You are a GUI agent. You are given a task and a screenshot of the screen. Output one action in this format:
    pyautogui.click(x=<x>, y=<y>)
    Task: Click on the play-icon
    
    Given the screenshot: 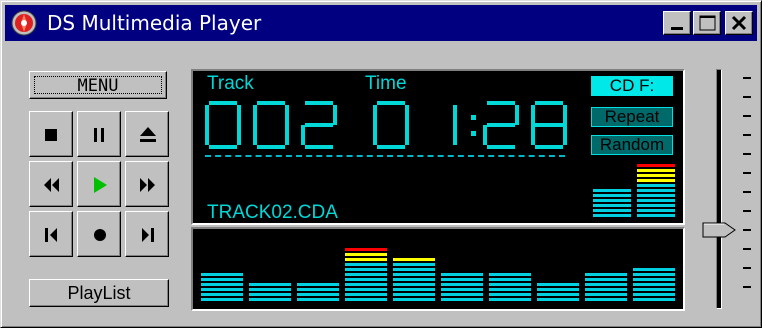 What is the action you would take?
    pyautogui.click(x=100, y=185)
    